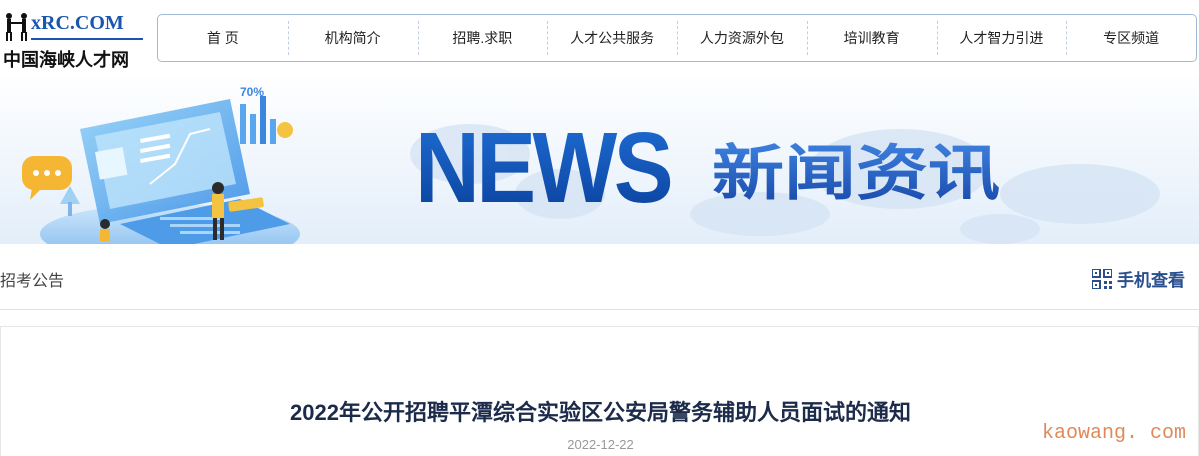 The image size is (1199, 456). I want to click on mobile-view-link: 手机查看, so click(1138, 278).